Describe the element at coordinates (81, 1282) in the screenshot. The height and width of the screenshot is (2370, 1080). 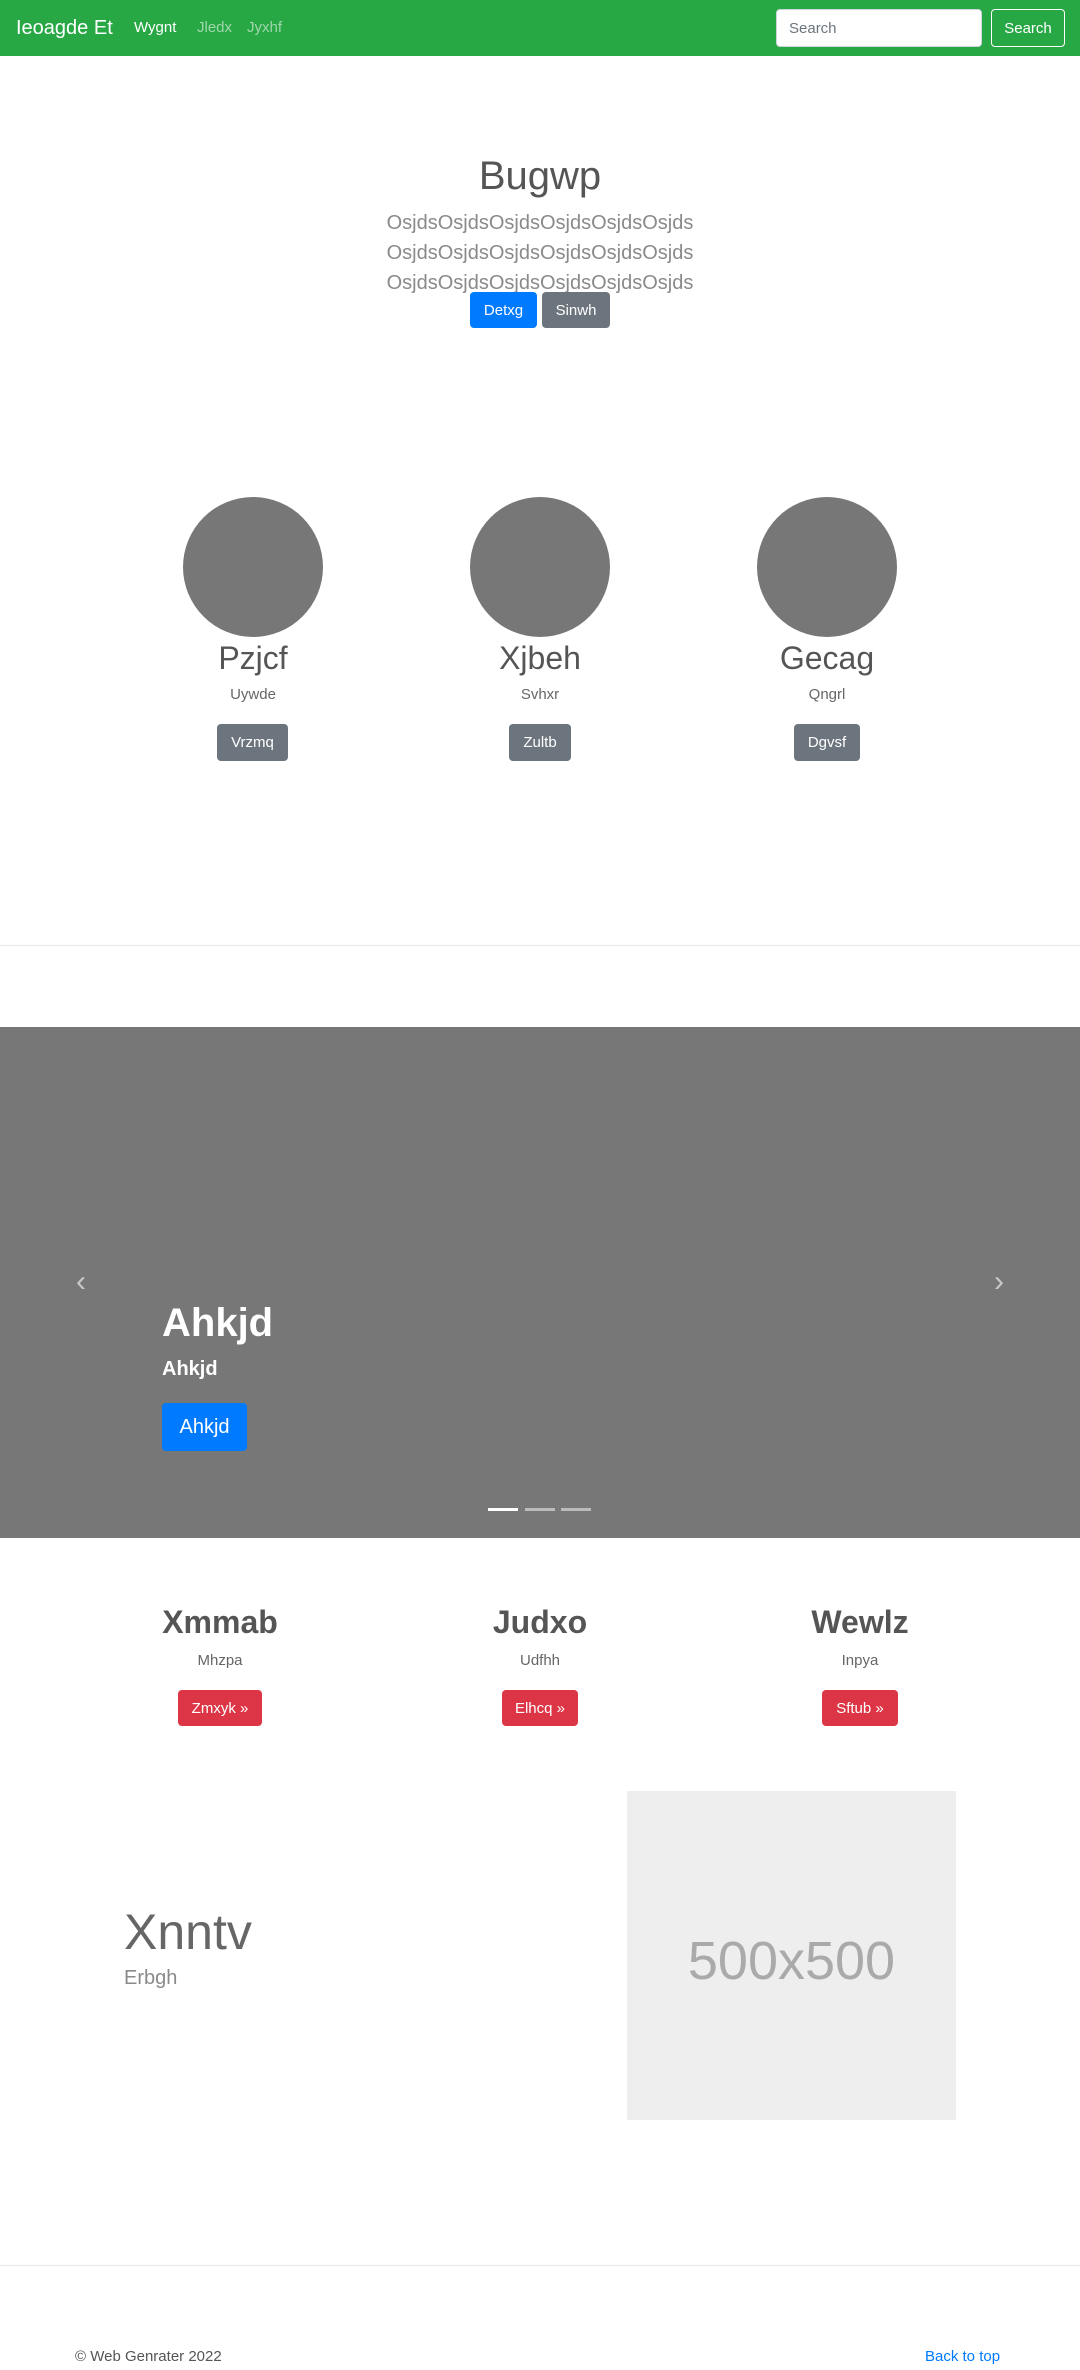
I see `carousel-prev-icon: ‹` at that location.